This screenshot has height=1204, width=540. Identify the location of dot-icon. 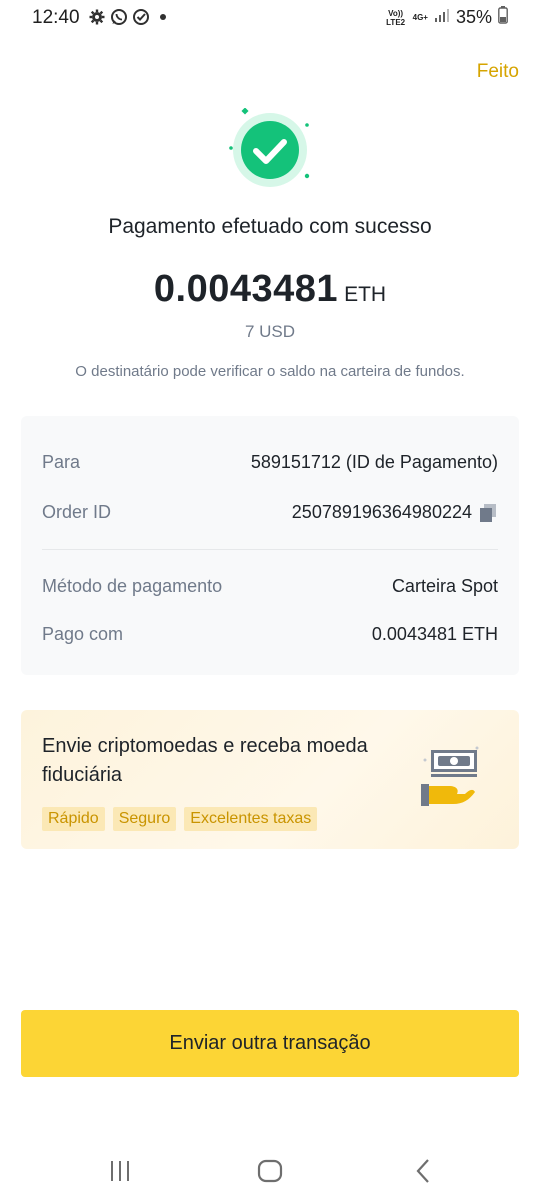
(163, 17).